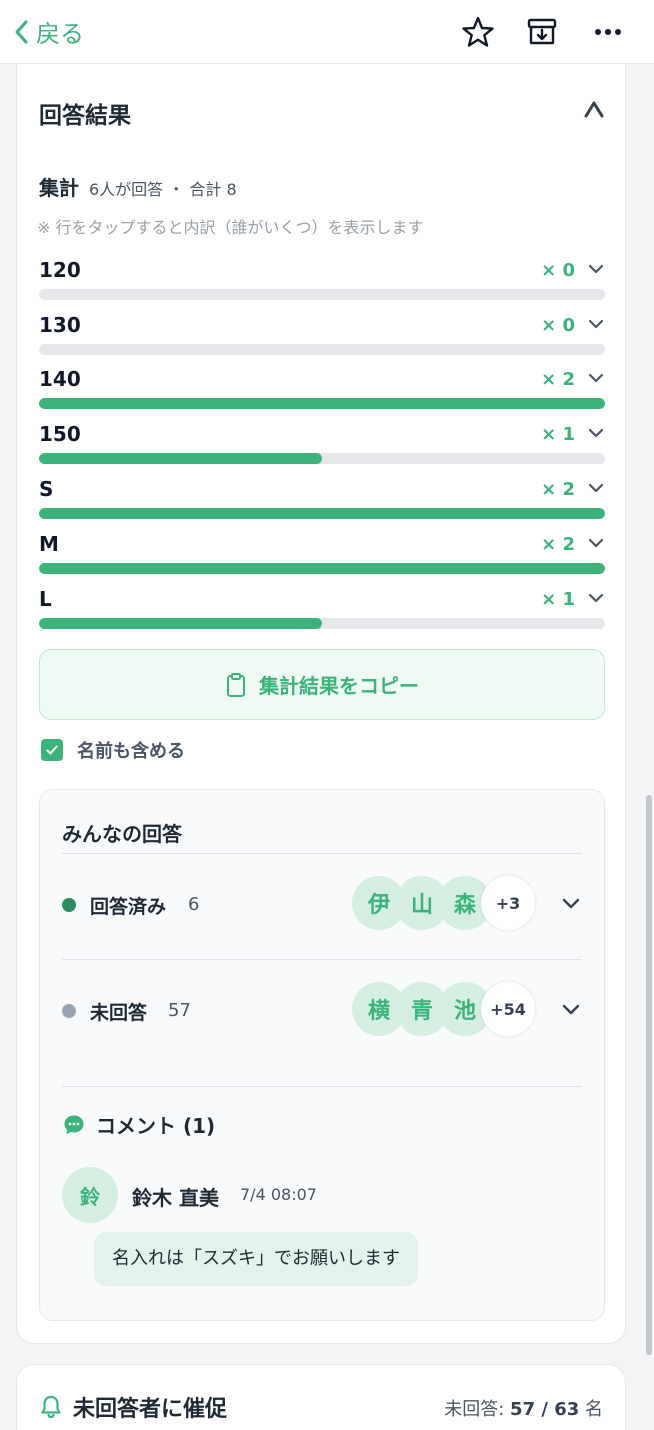 The height and width of the screenshot is (1430, 654). What do you see at coordinates (321, 1397) in the screenshot?
I see `remind-card: 未回答者に催促 未回答: 57 / 63 名` at bounding box center [321, 1397].